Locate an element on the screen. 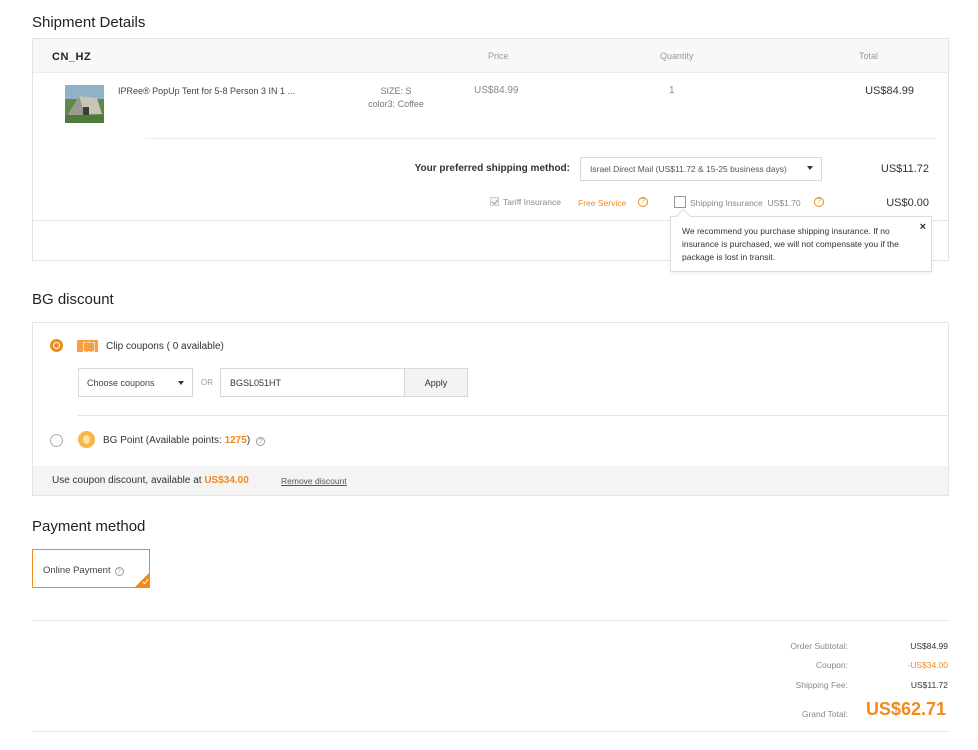  bg-discount-title: BG discount is located at coordinates (73, 299).